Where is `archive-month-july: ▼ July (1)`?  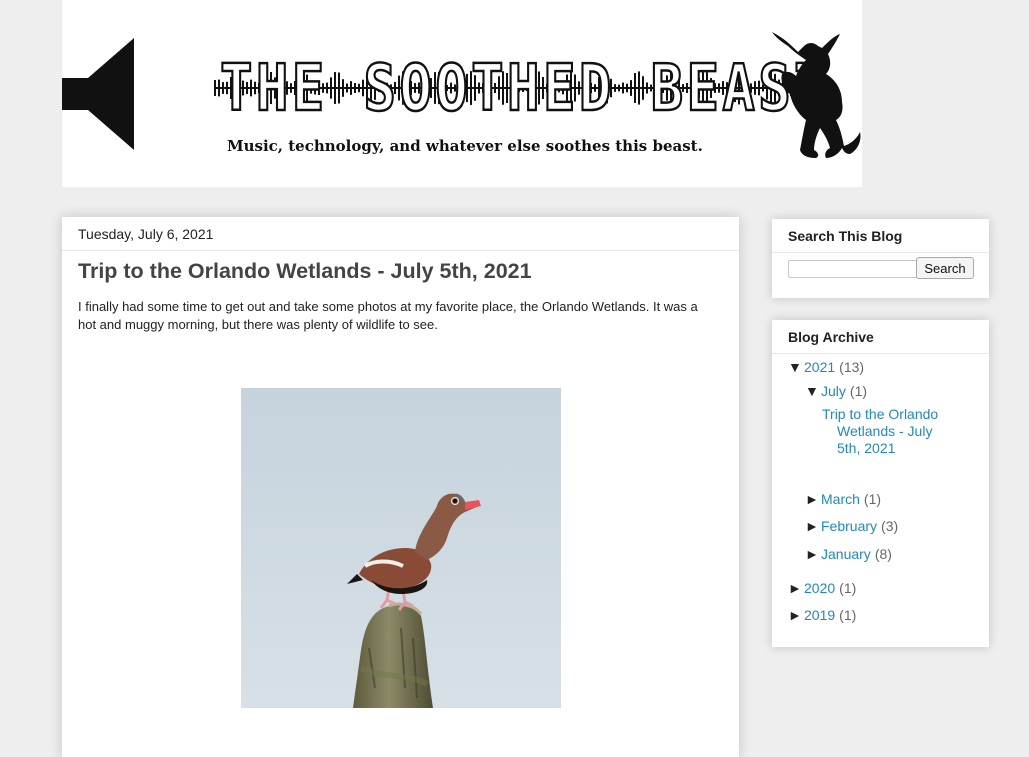 archive-month-july: ▼ July (1) is located at coordinates (836, 391).